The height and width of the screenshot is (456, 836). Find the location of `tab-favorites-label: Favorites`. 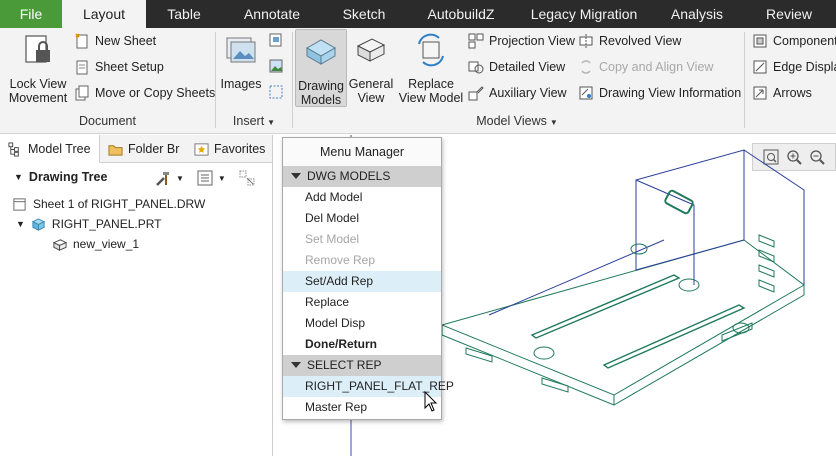

tab-favorites-label: Favorites is located at coordinates (240, 149).